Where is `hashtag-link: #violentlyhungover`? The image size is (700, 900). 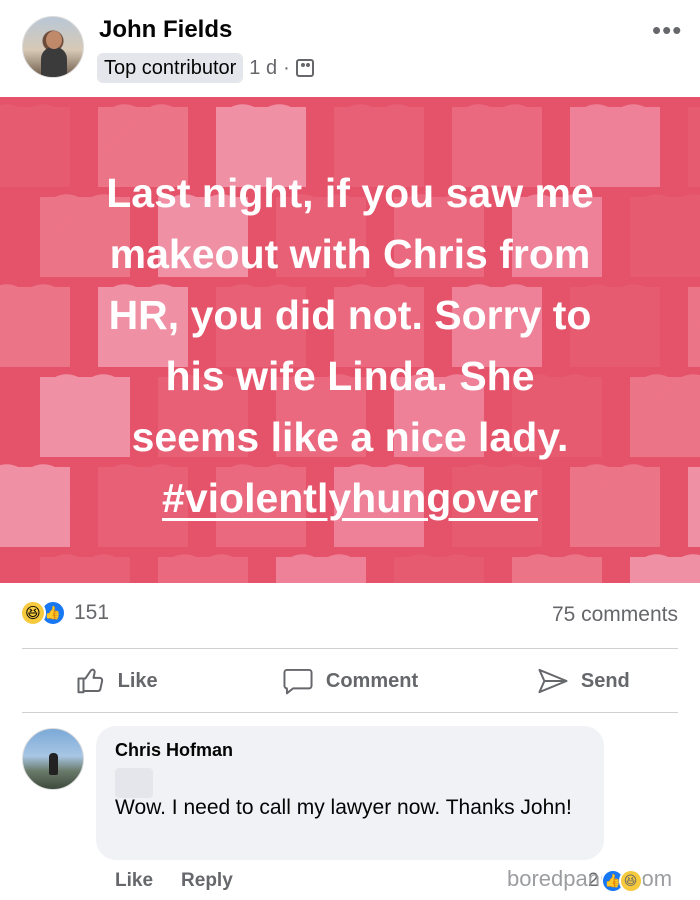 hashtag-link: #violentlyhungover is located at coordinates (350, 498).